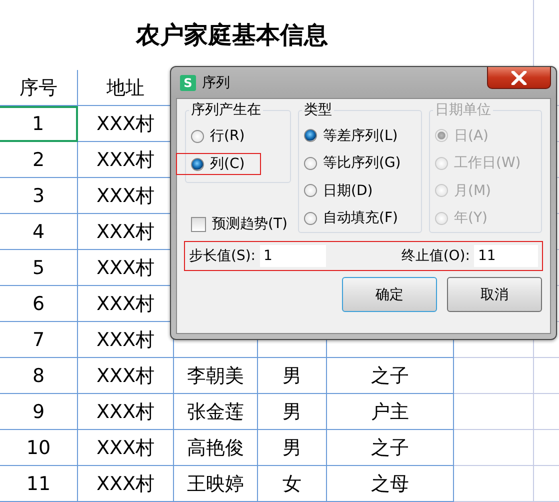  Describe the element at coordinates (389, 294) in the screenshot. I see `ok-button: 确定` at that location.